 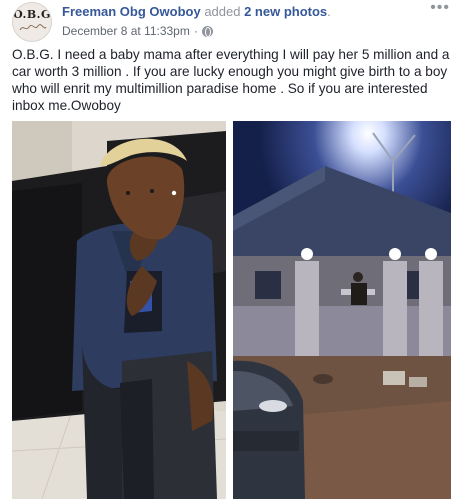 What do you see at coordinates (285, 11) in the screenshot?
I see `photos-count-link: 2 new photos` at bounding box center [285, 11].